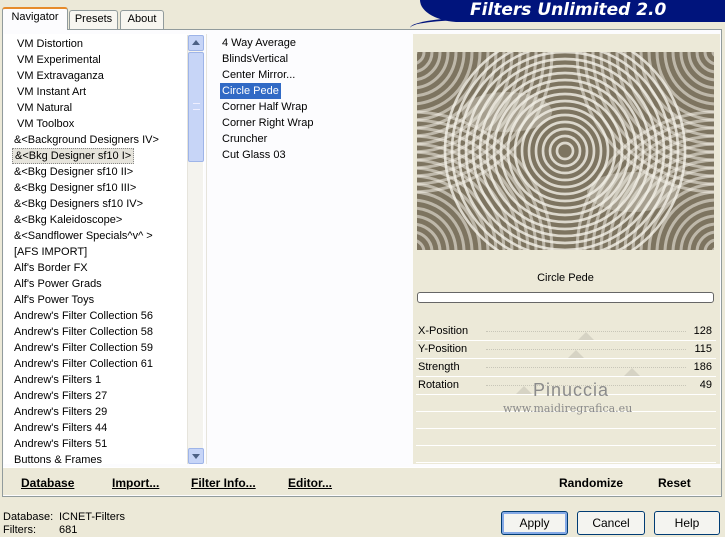 This screenshot has width=725, height=537. What do you see at coordinates (565, 297) in the screenshot?
I see `progress-bar` at bounding box center [565, 297].